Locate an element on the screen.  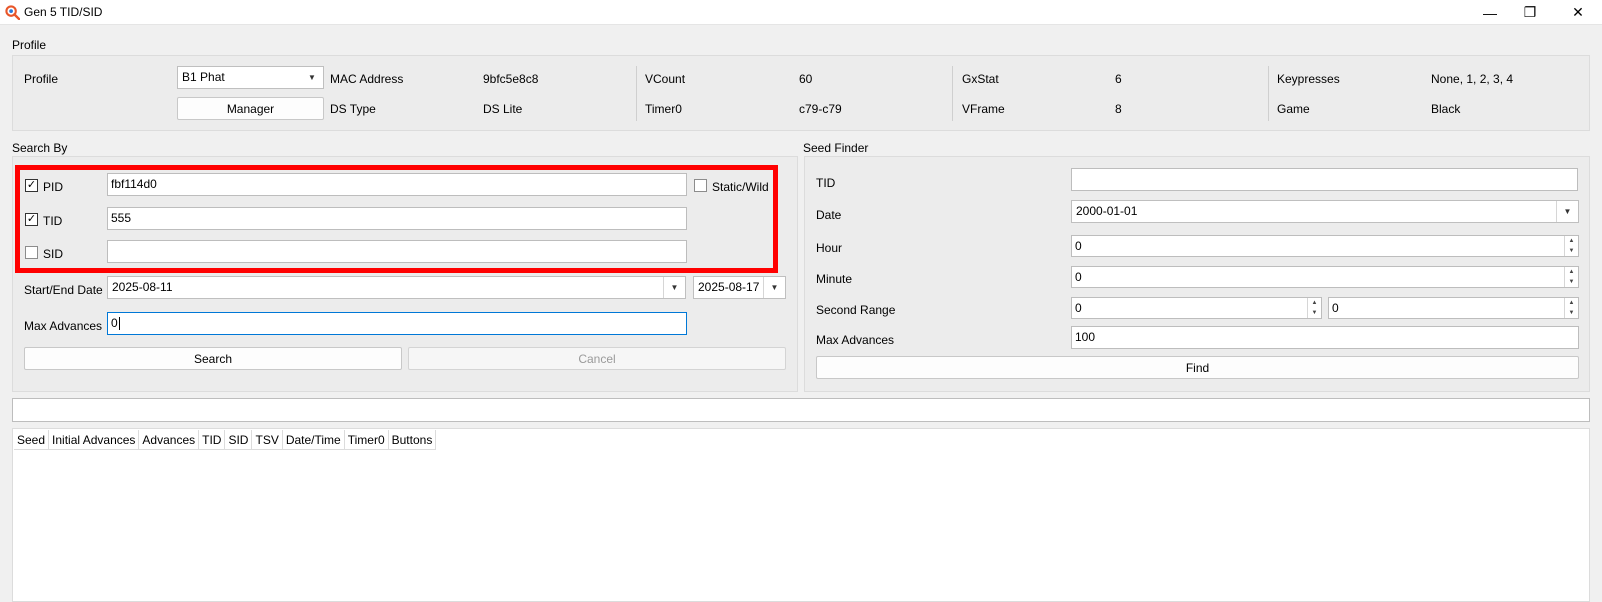
progress-bar is located at coordinates (801, 410).